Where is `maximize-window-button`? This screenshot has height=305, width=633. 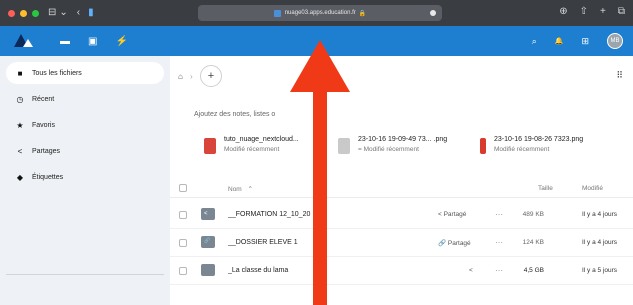
maximize-window-button is located at coordinates (35, 13).